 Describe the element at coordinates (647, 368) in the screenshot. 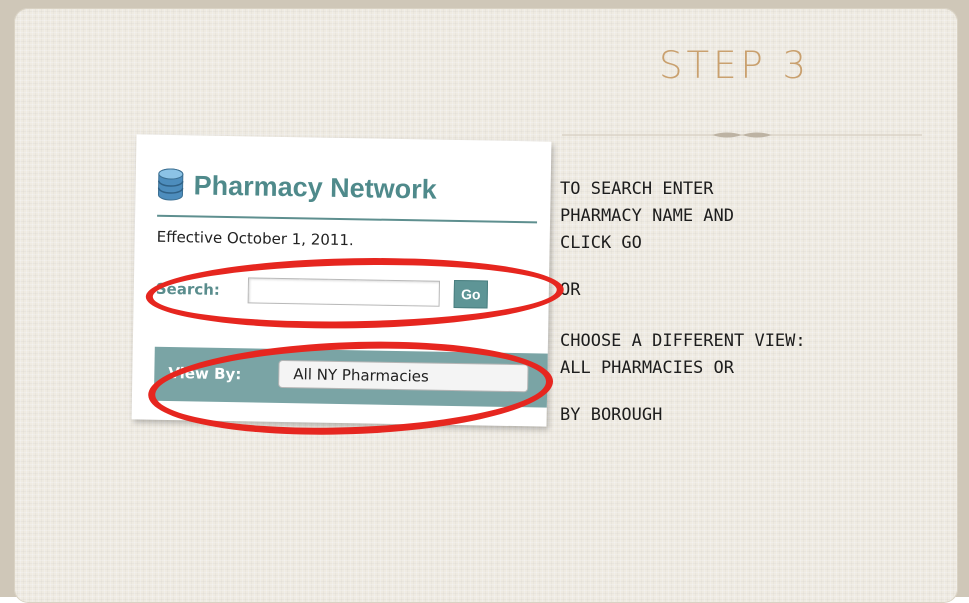

I see `instruction-line: ALL PHARMACIES OR` at that location.